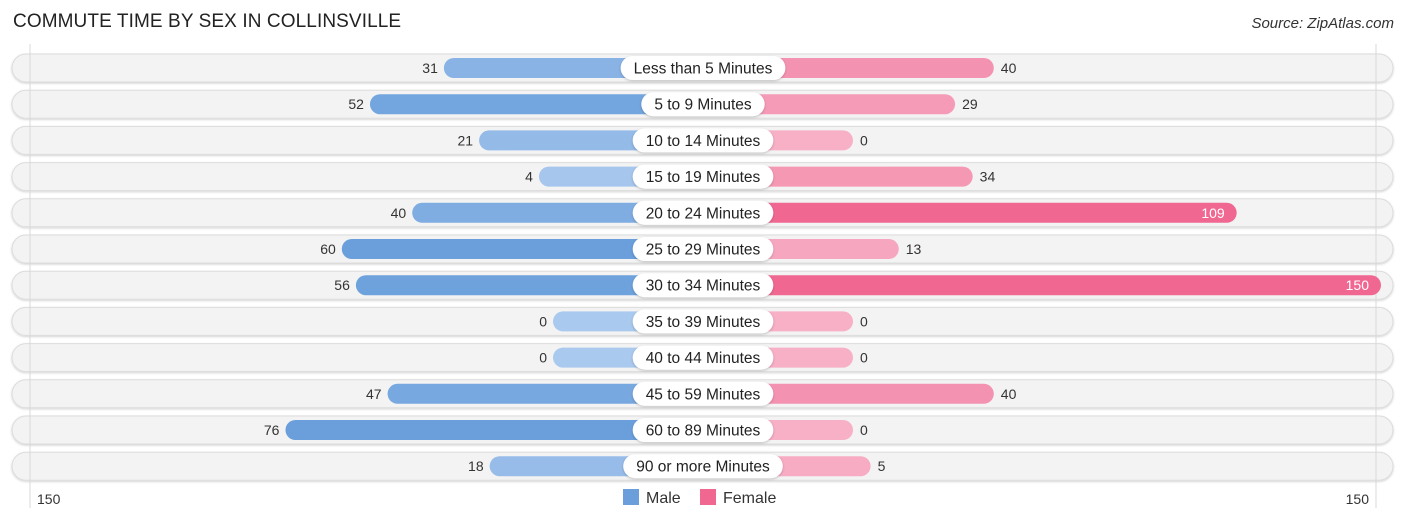  Describe the element at coordinates (703, 467) in the screenshot. I see `category-label: 90 or more Minutes` at that location.